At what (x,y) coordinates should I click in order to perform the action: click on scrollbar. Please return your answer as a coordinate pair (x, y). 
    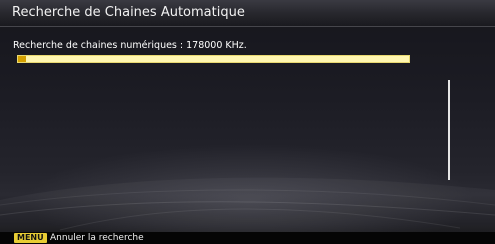
    Looking at the image, I should click on (449, 130).